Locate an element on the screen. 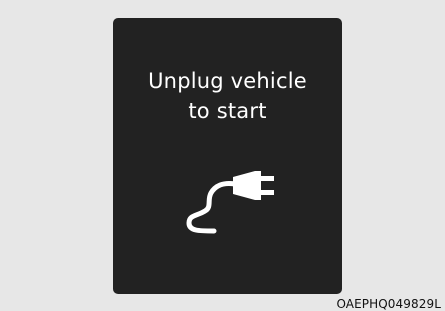 The width and height of the screenshot is (445, 311). charging-plug-icon is located at coordinates (230, 202).